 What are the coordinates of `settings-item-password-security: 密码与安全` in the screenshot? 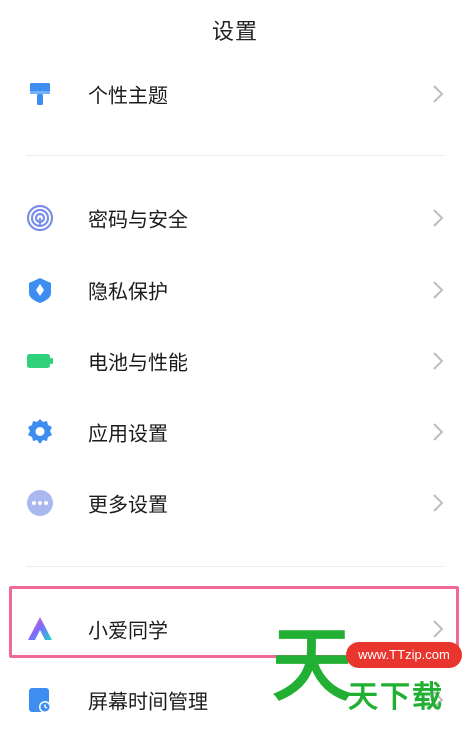 It's located at (235, 218).